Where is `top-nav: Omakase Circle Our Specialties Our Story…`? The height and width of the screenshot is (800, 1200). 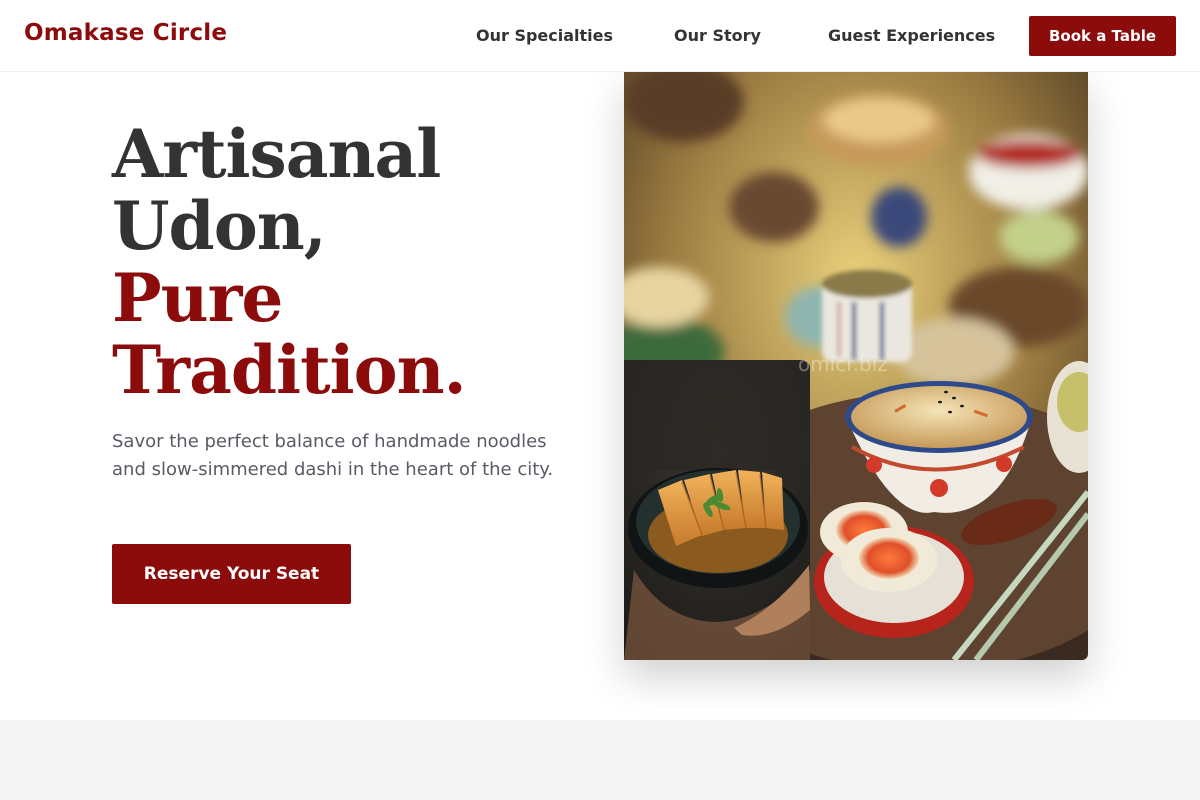 top-nav: Omakase Circle Our Specialties Our Story… is located at coordinates (600, 36).